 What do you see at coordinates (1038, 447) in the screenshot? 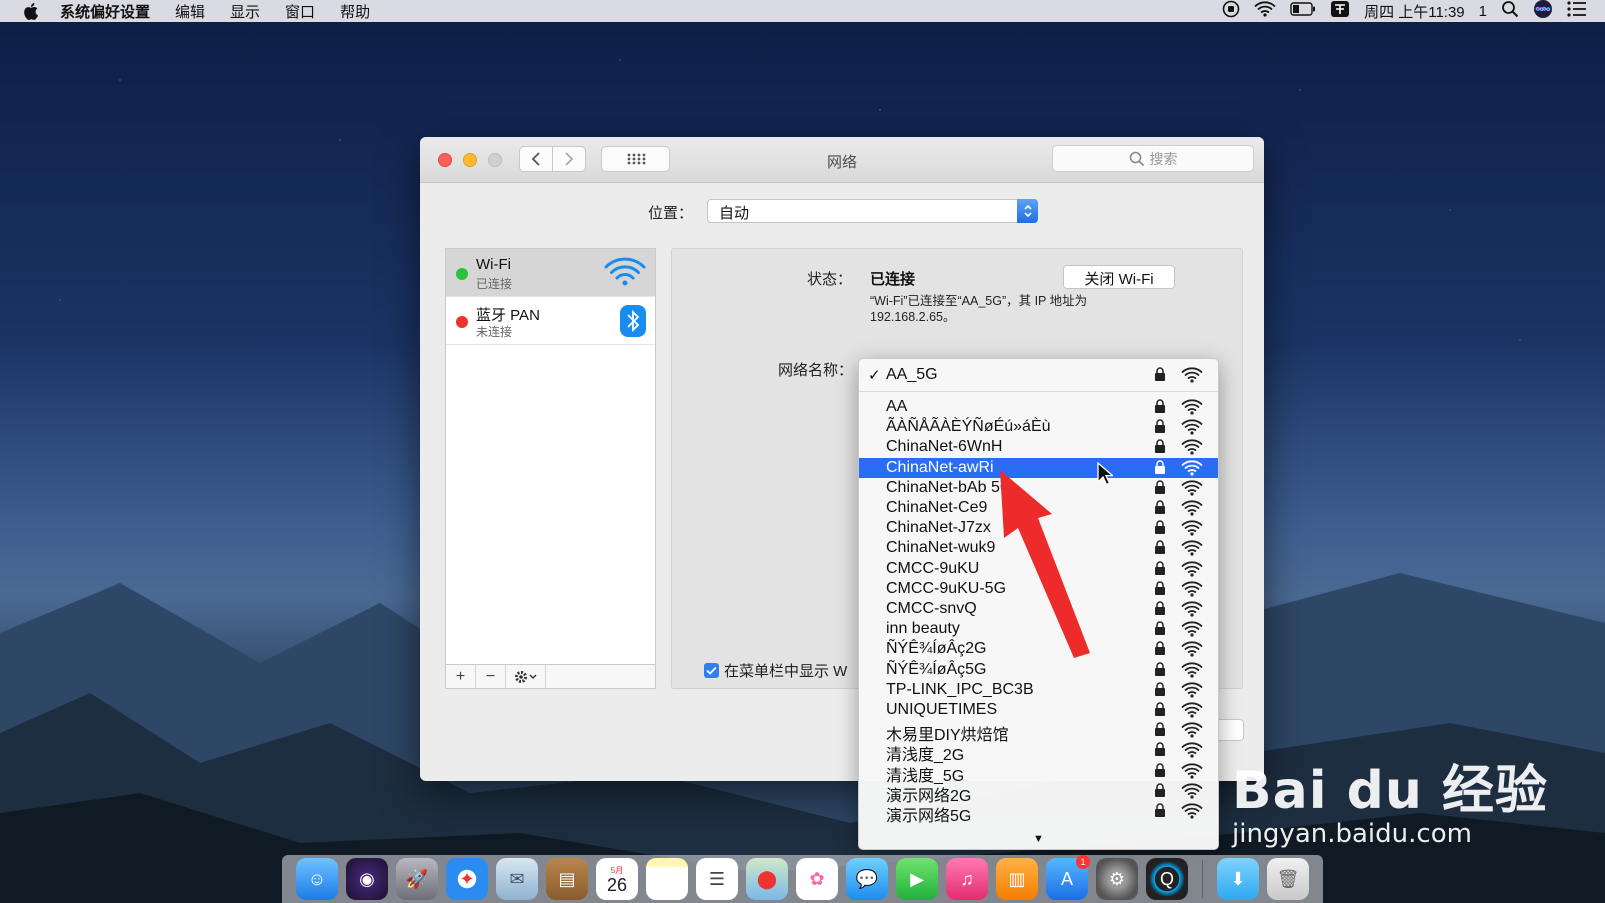
I see `network-item: ChinaNet-6WnH` at bounding box center [1038, 447].